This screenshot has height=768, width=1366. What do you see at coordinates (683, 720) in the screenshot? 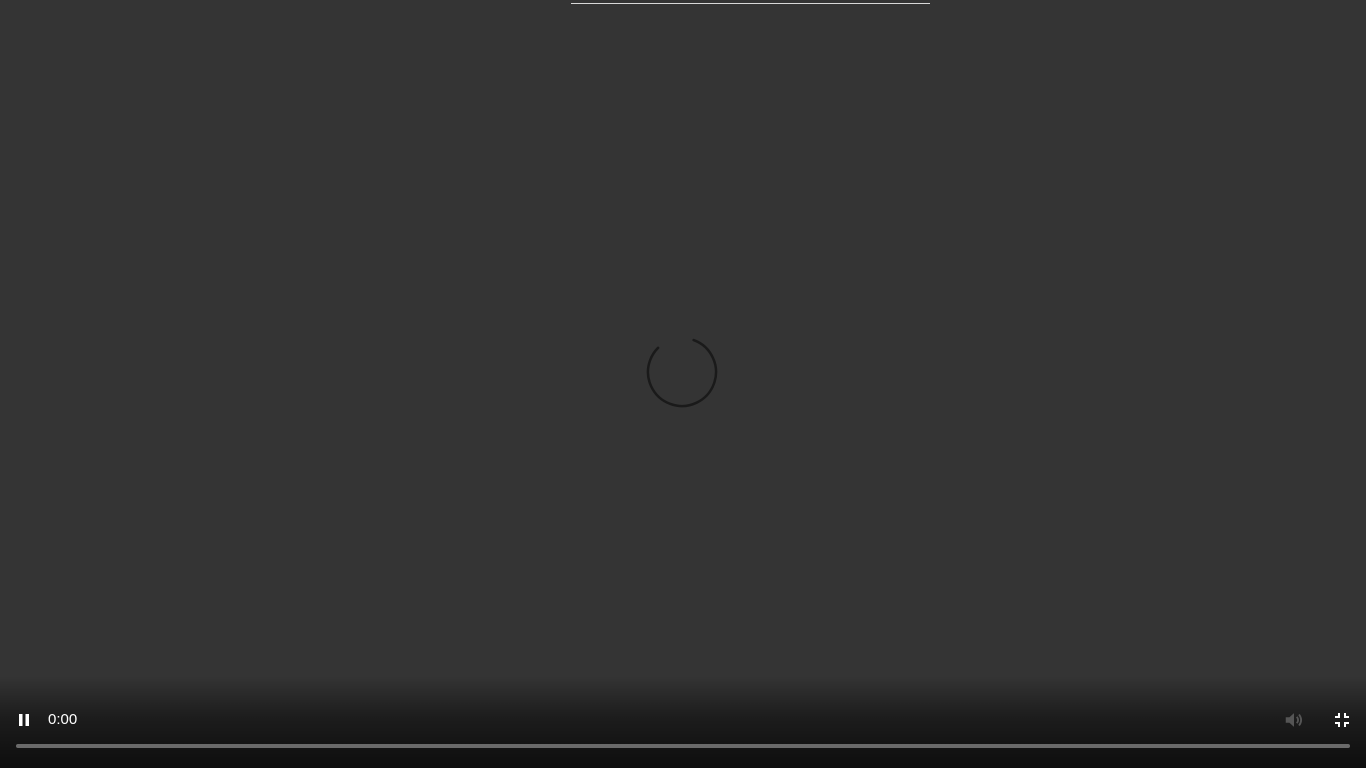
I see `controls-bar: 0:00` at bounding box center [683, 720].